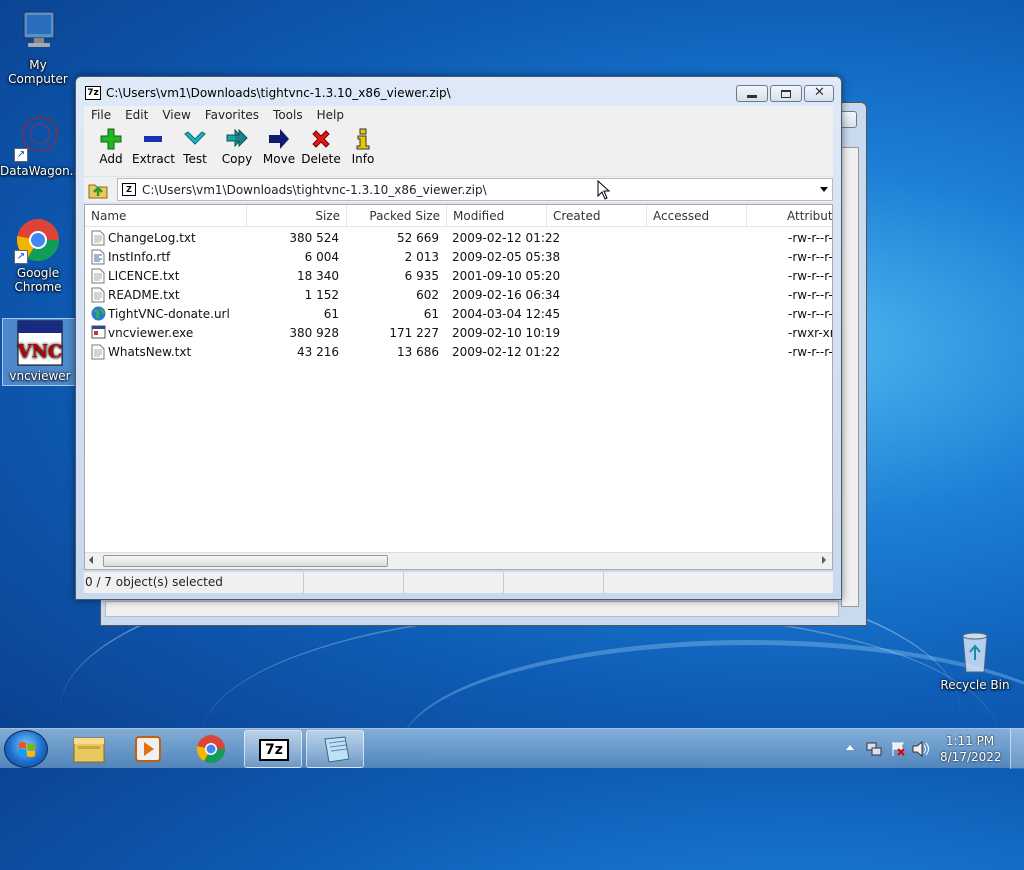  I want to click on move-button: Move, so click(279, 151).